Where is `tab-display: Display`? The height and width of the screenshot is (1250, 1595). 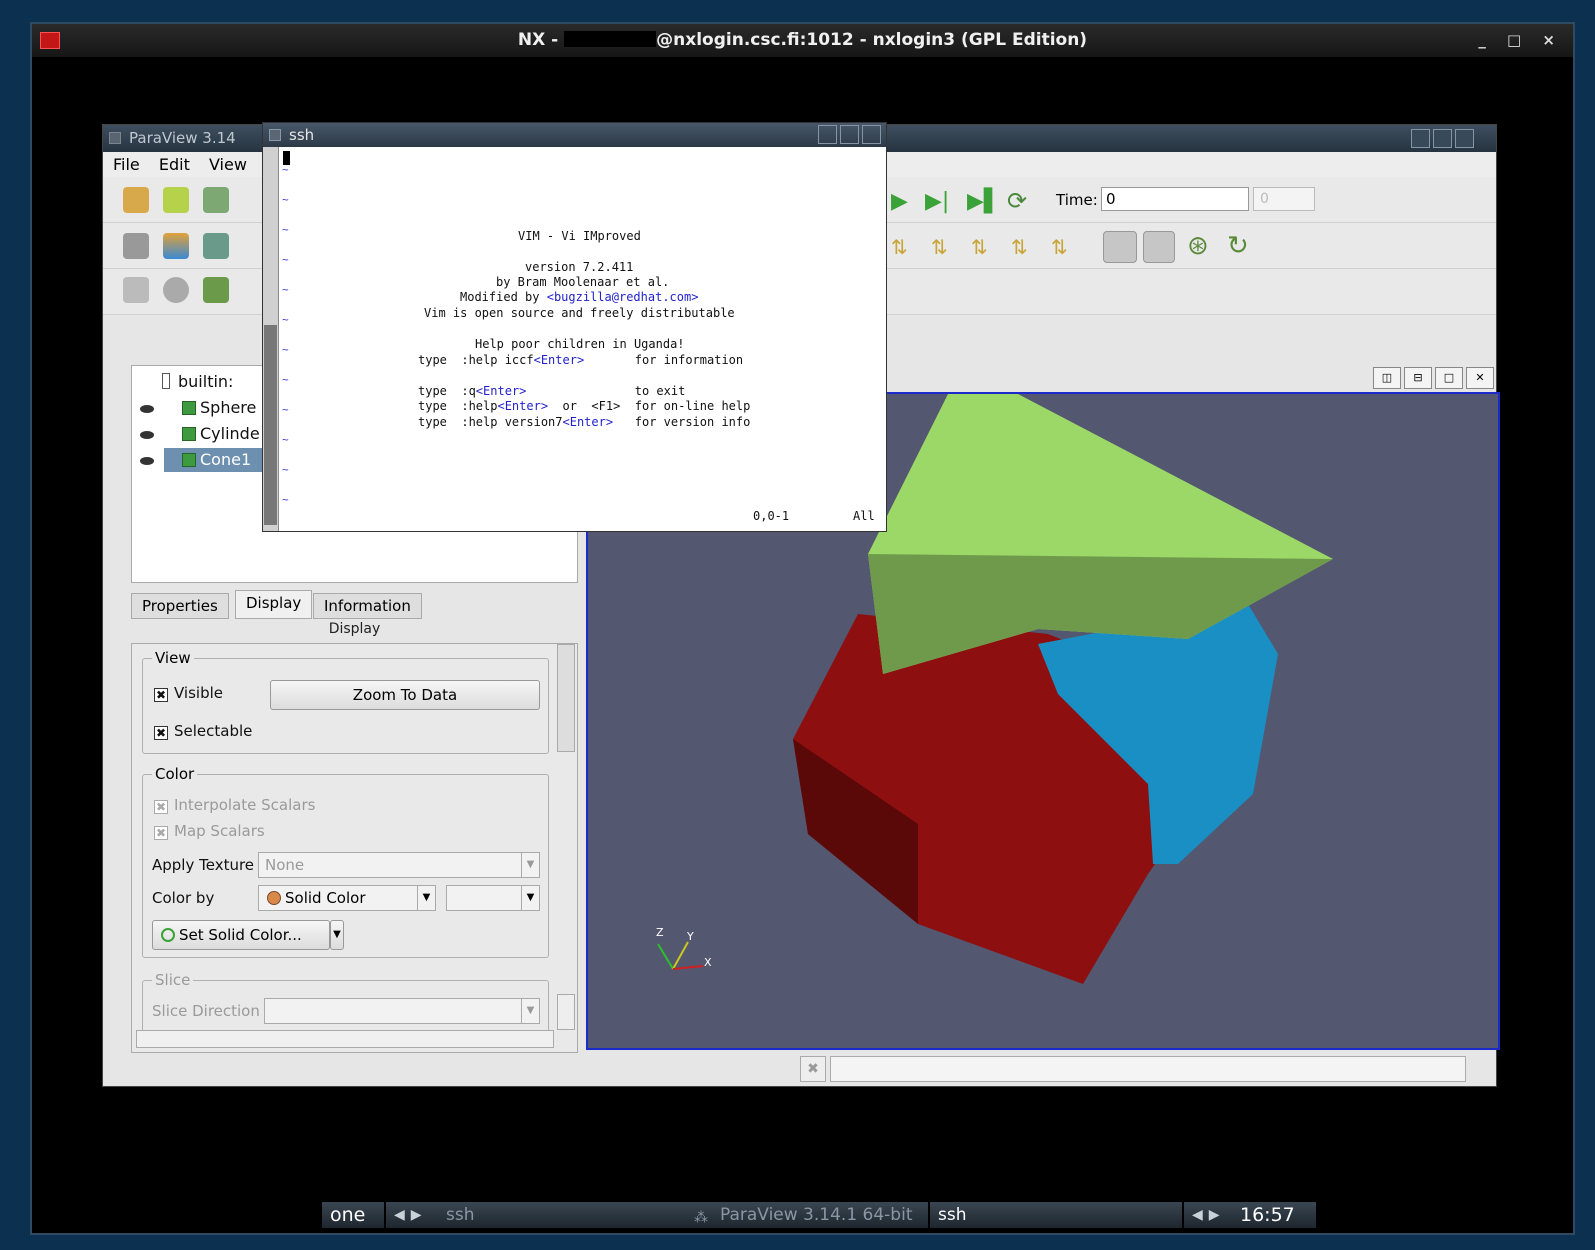
tab-display: Display is located at coordinates (274, 604).